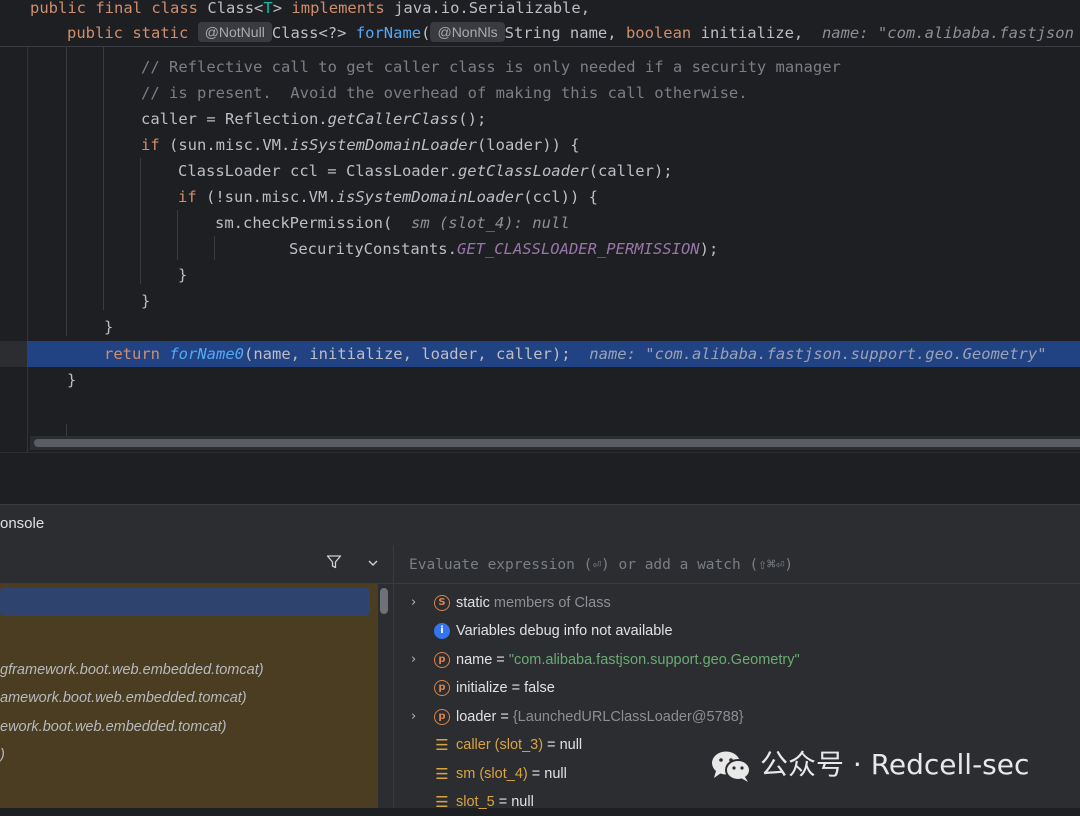 The width and height of the screenshot is (1080, 816). What do you see at coordinates (373, 564) in the screenshot?
I see `chevron-down-icon` at bounding box center [373, 564].